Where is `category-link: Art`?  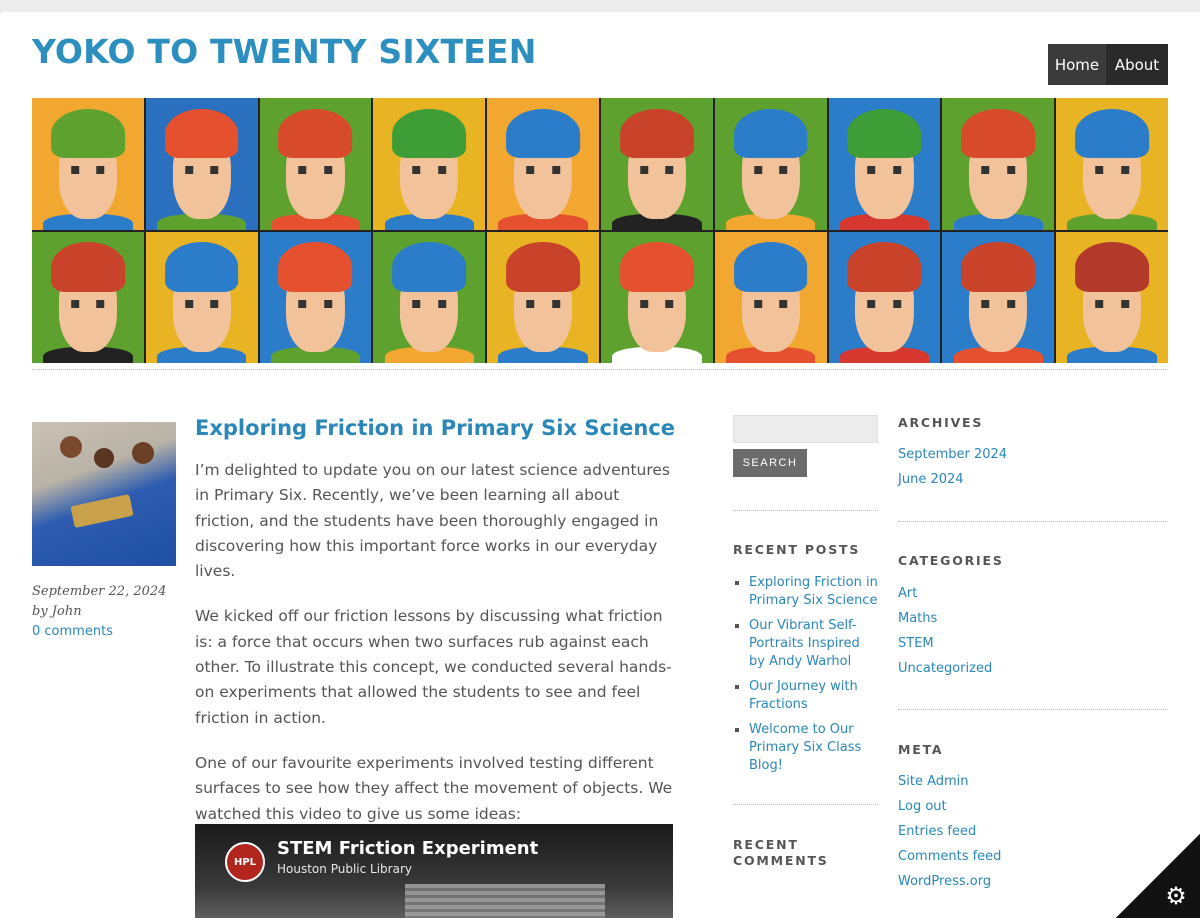 category-link: Art is located at coordinates (945, 593).